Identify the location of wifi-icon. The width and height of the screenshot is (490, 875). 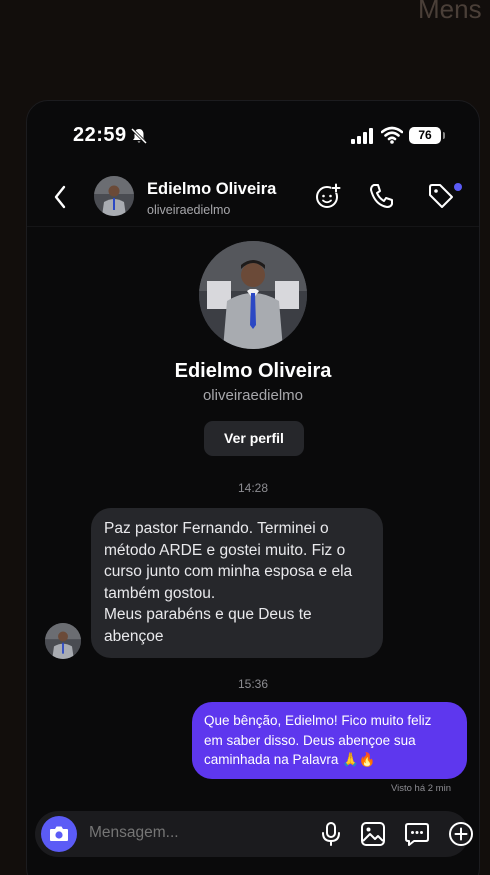
(392, 135).